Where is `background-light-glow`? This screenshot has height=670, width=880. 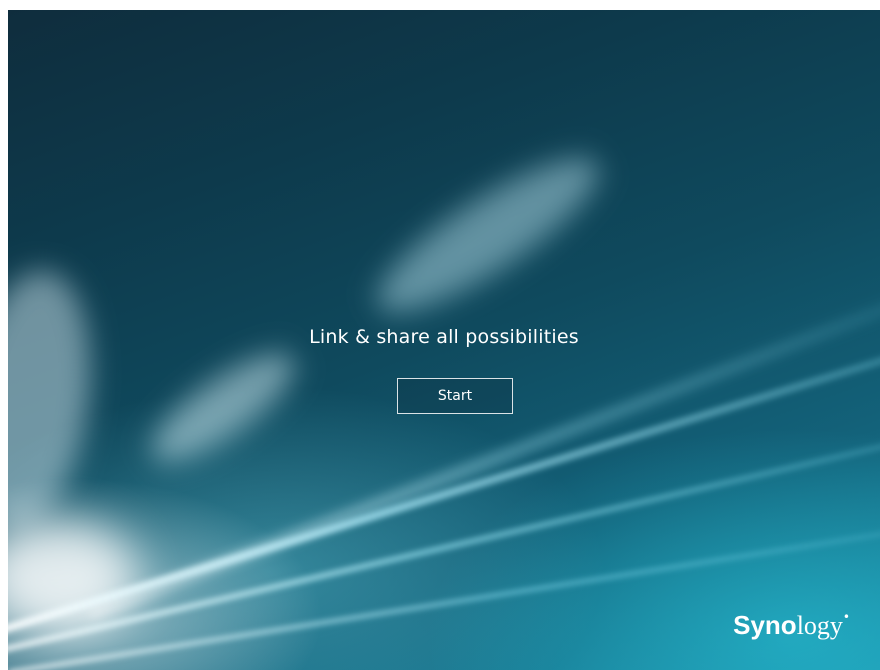 background-light-glow is located at coordinates (73, 575).